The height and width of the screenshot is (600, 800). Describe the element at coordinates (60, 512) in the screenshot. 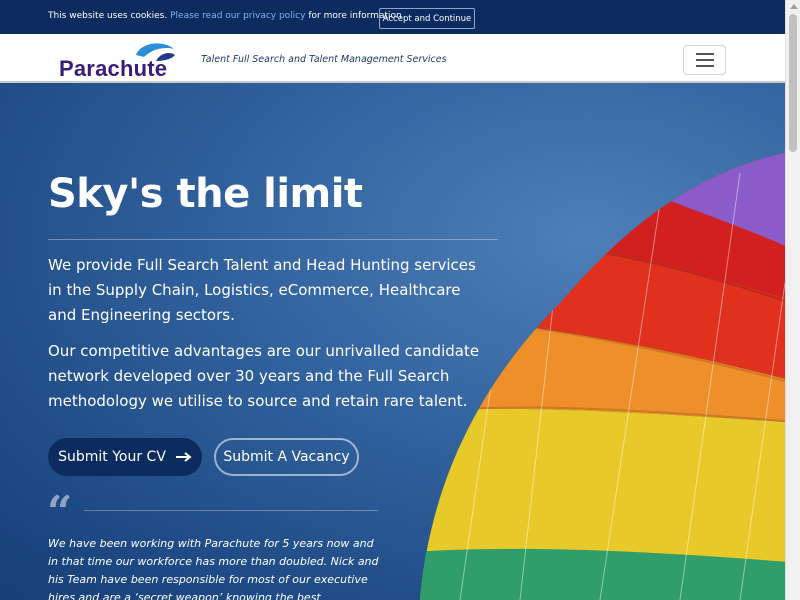

I see `quote-icon: “` at that location.